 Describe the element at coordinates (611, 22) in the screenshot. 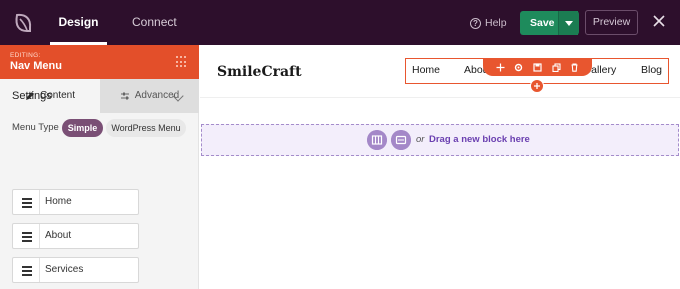

I see `preview-button: Preview` at that location.